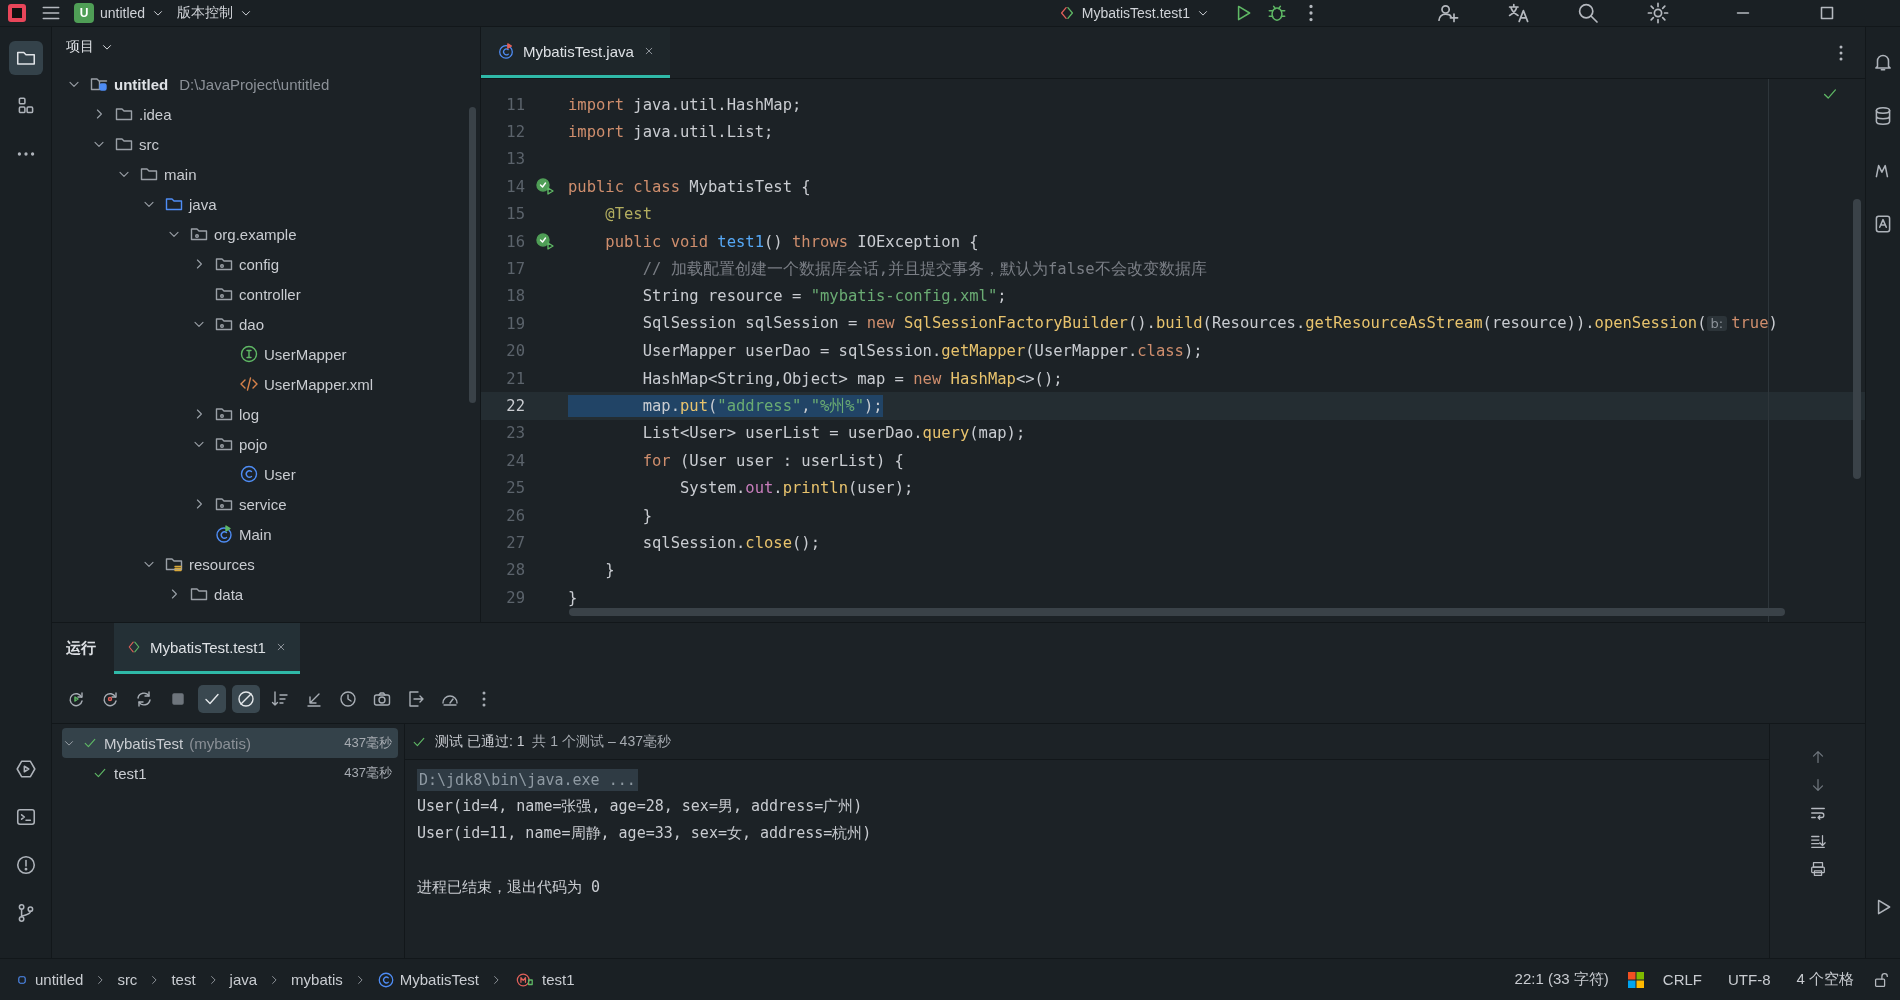 Image resolution: width=1900 pixels, height=1000 pixels. What do you see at coordinates (215, 13) in the screenshot?
I see `vcs-menu: 版本控制` at bounding box center [215, 13].